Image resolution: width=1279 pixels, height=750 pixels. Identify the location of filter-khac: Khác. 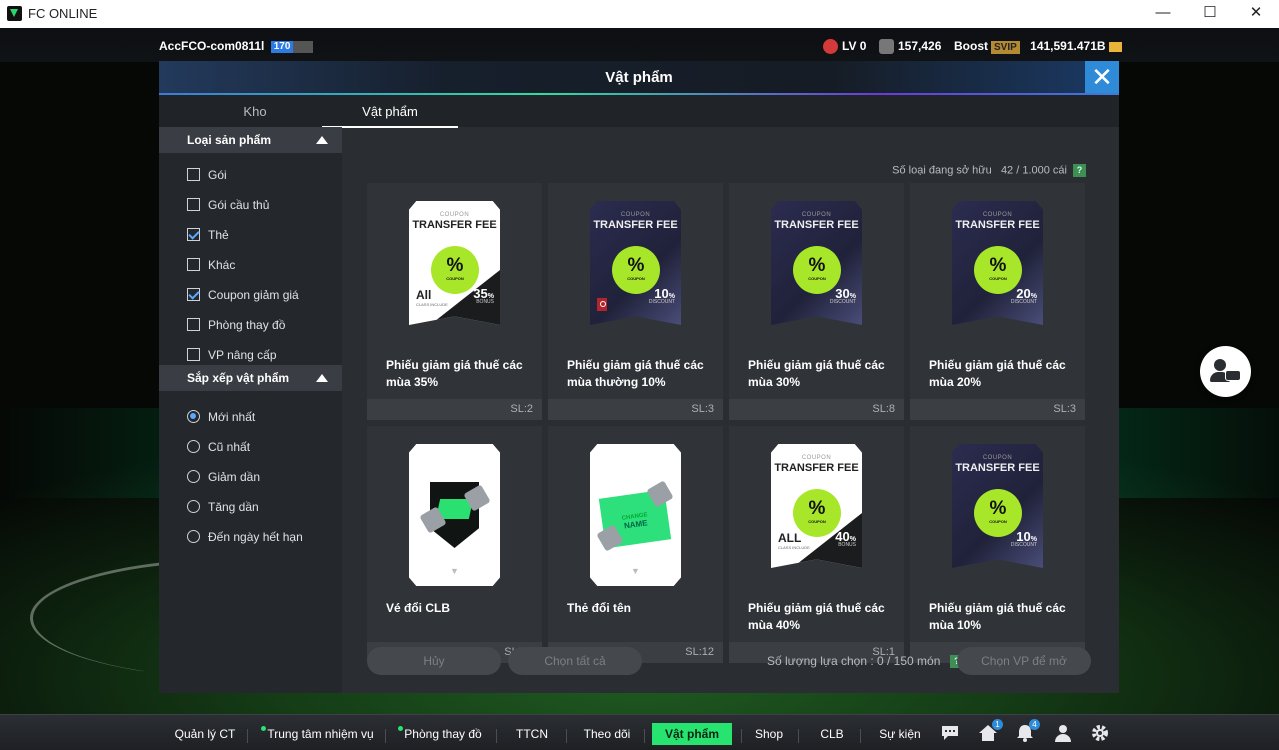
(211, 266).